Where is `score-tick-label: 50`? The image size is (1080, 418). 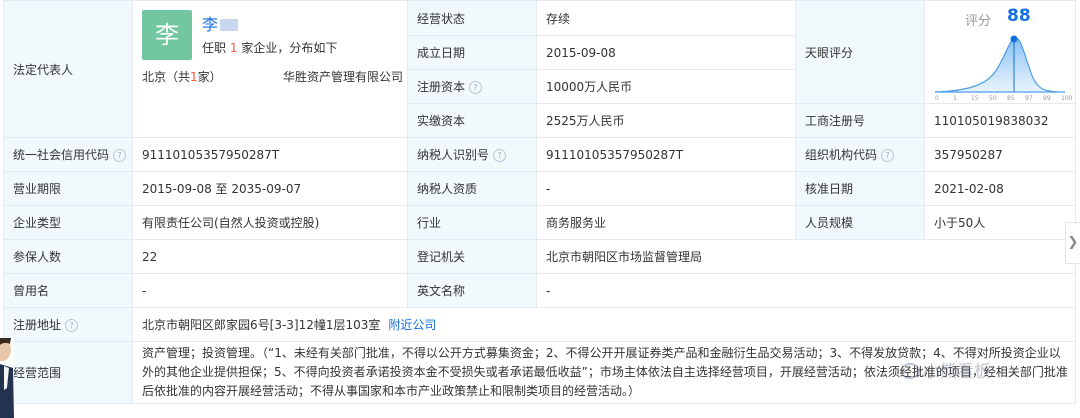 score-tick-label: 50 is located at coordinates (993, 98).